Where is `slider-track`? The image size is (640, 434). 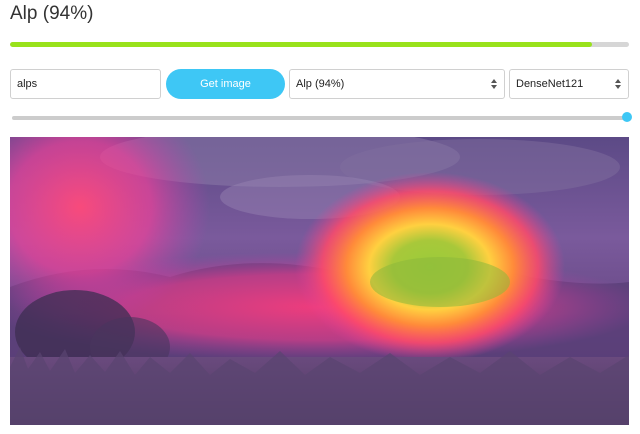
slider-track is located at coordinates (319, 118).